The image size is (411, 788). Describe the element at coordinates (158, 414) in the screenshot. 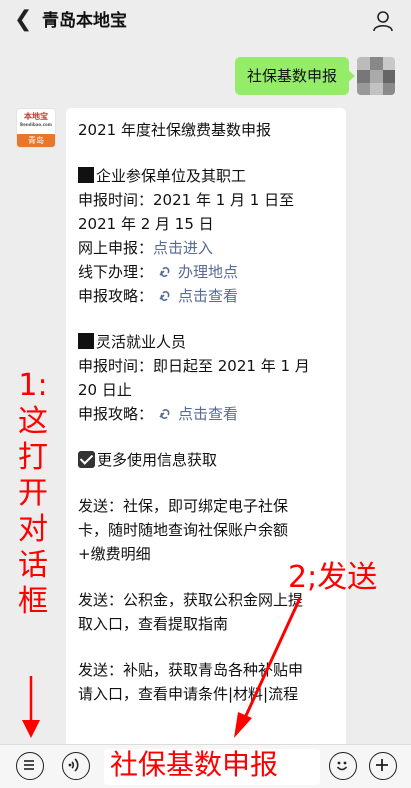

I see `section2-guide-row: 申报攻略： 点击查看` at that location.